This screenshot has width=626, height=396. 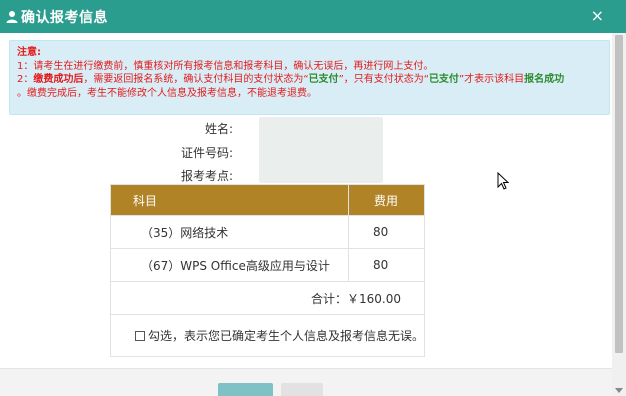 I want to click on subject-cell: （67）WPS Office高级应用与设计, so click(x=229, y=265).